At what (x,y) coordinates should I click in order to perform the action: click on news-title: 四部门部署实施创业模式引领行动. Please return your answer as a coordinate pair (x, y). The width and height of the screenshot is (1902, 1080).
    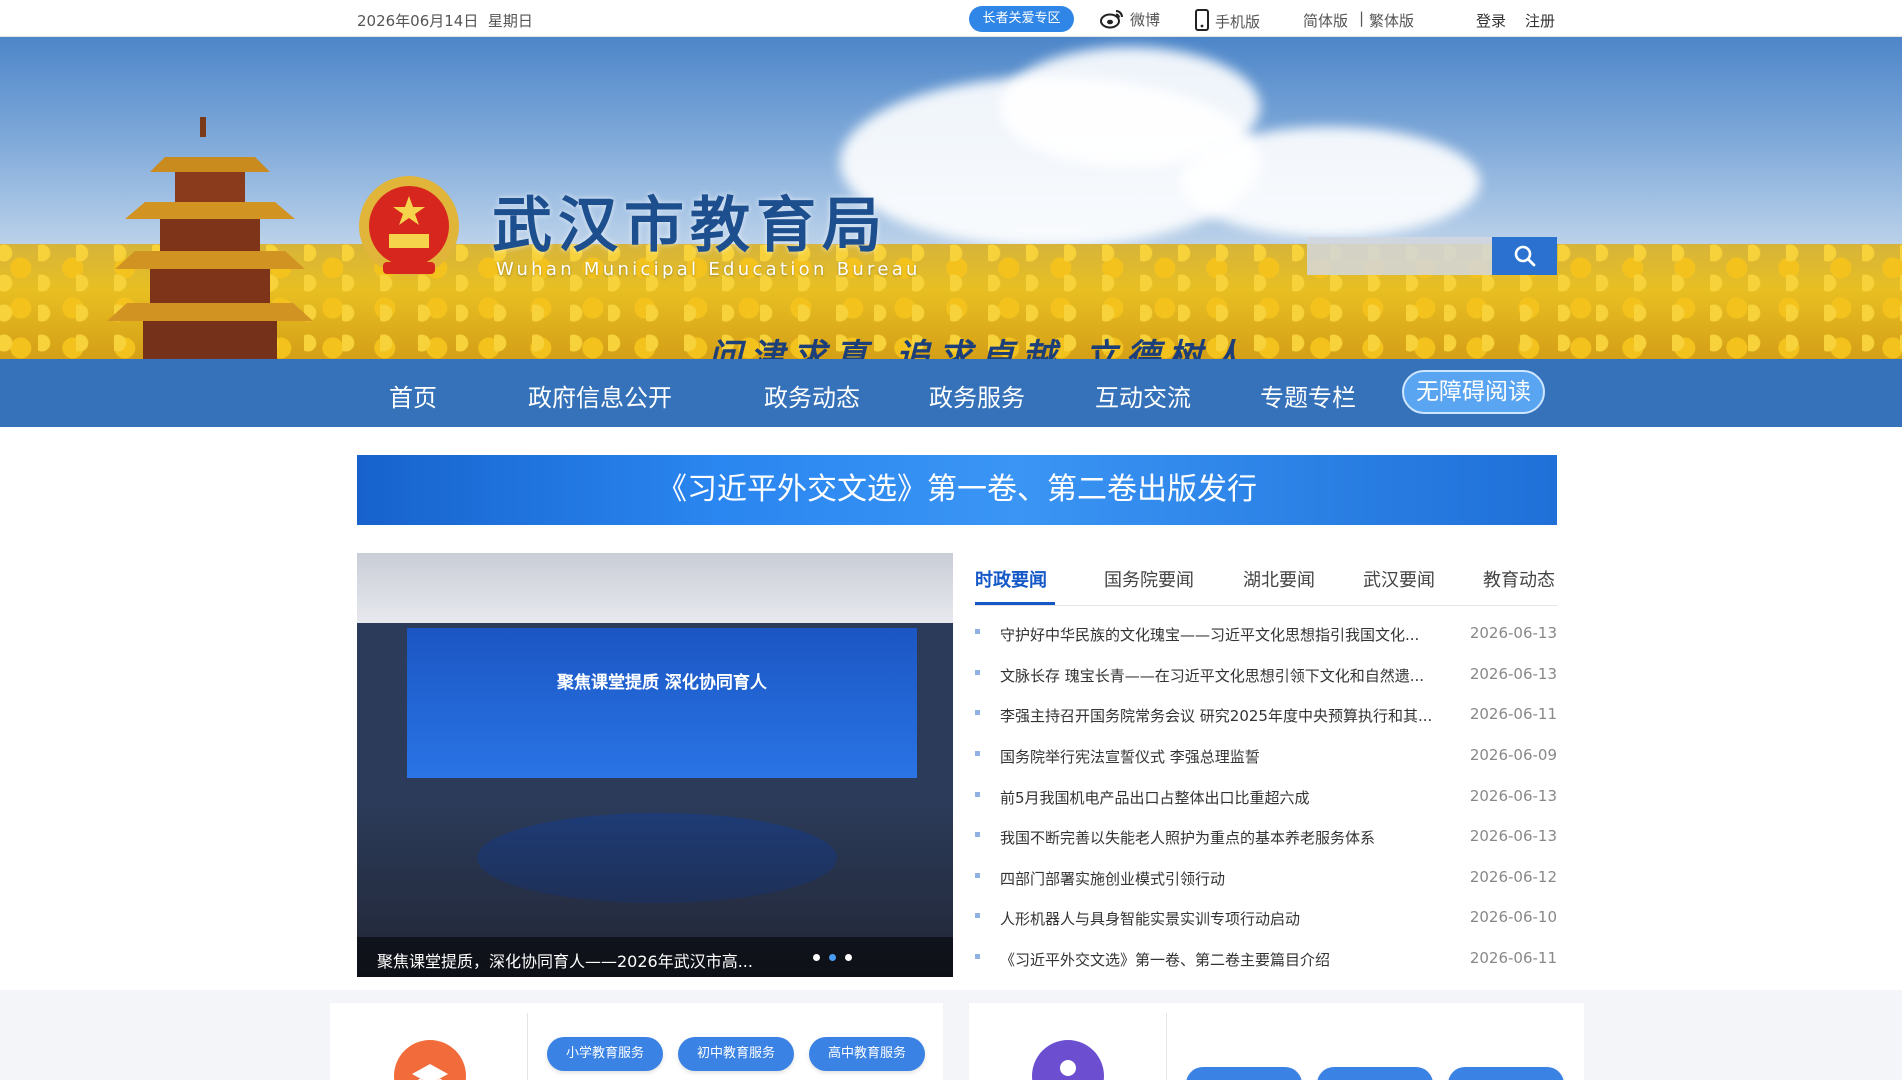
    Looking at the image, I should click on (1227, 878).